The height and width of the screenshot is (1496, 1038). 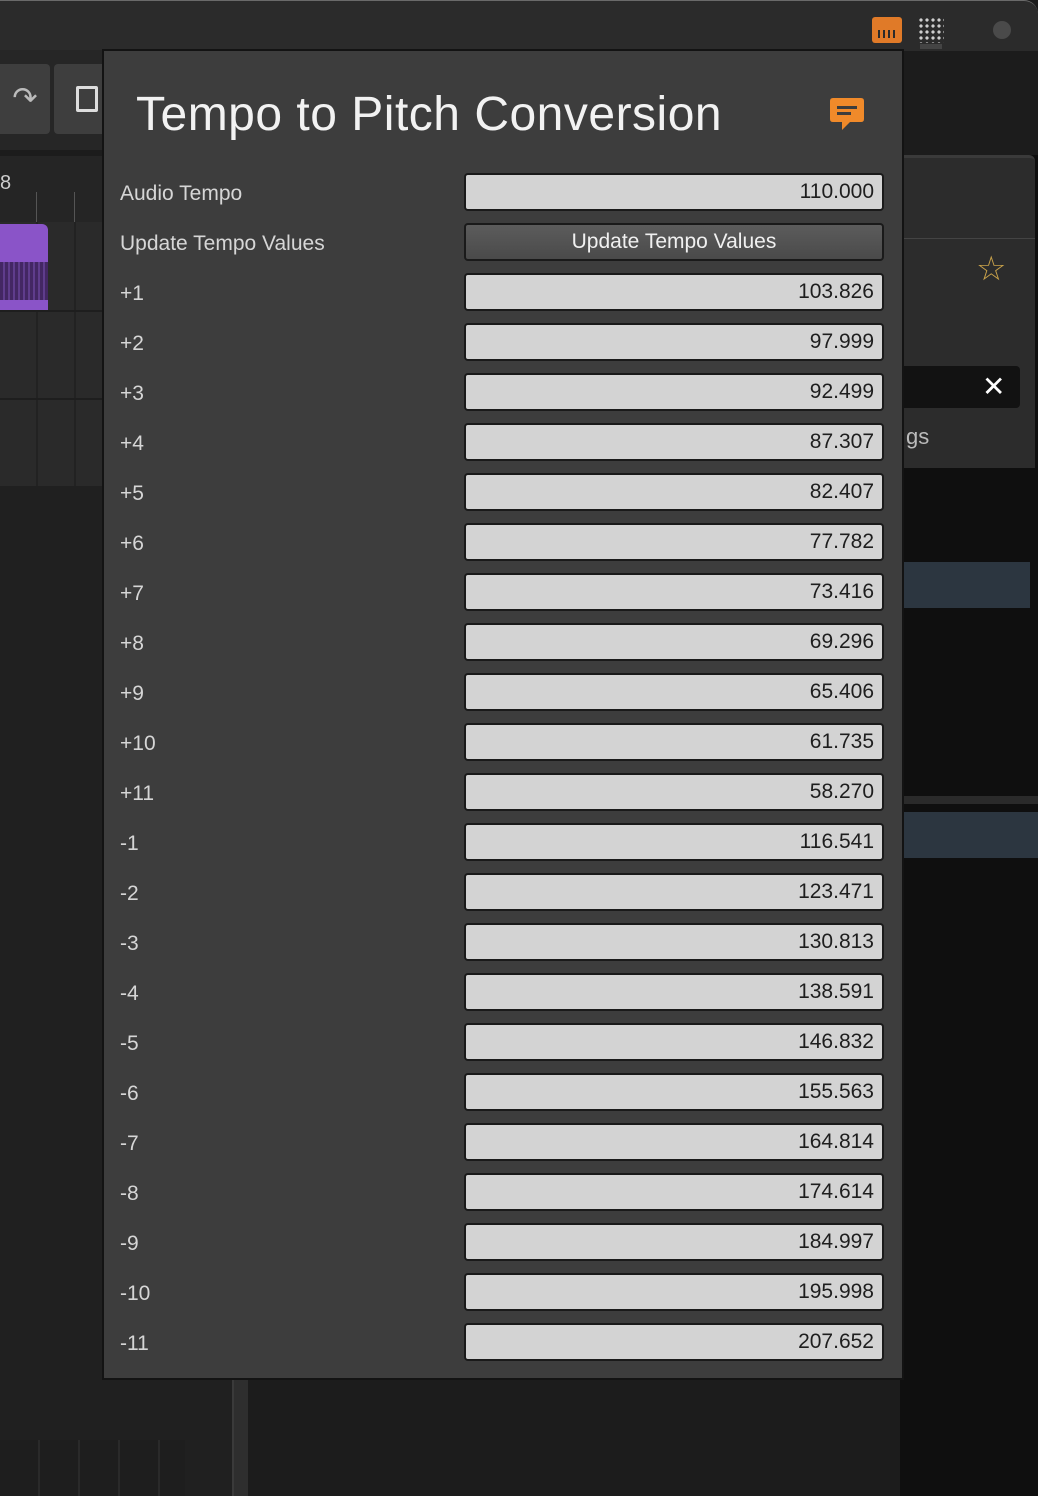 I want to click on pitch-tempo-value-field: 77.782, so click(x=674, y=542).